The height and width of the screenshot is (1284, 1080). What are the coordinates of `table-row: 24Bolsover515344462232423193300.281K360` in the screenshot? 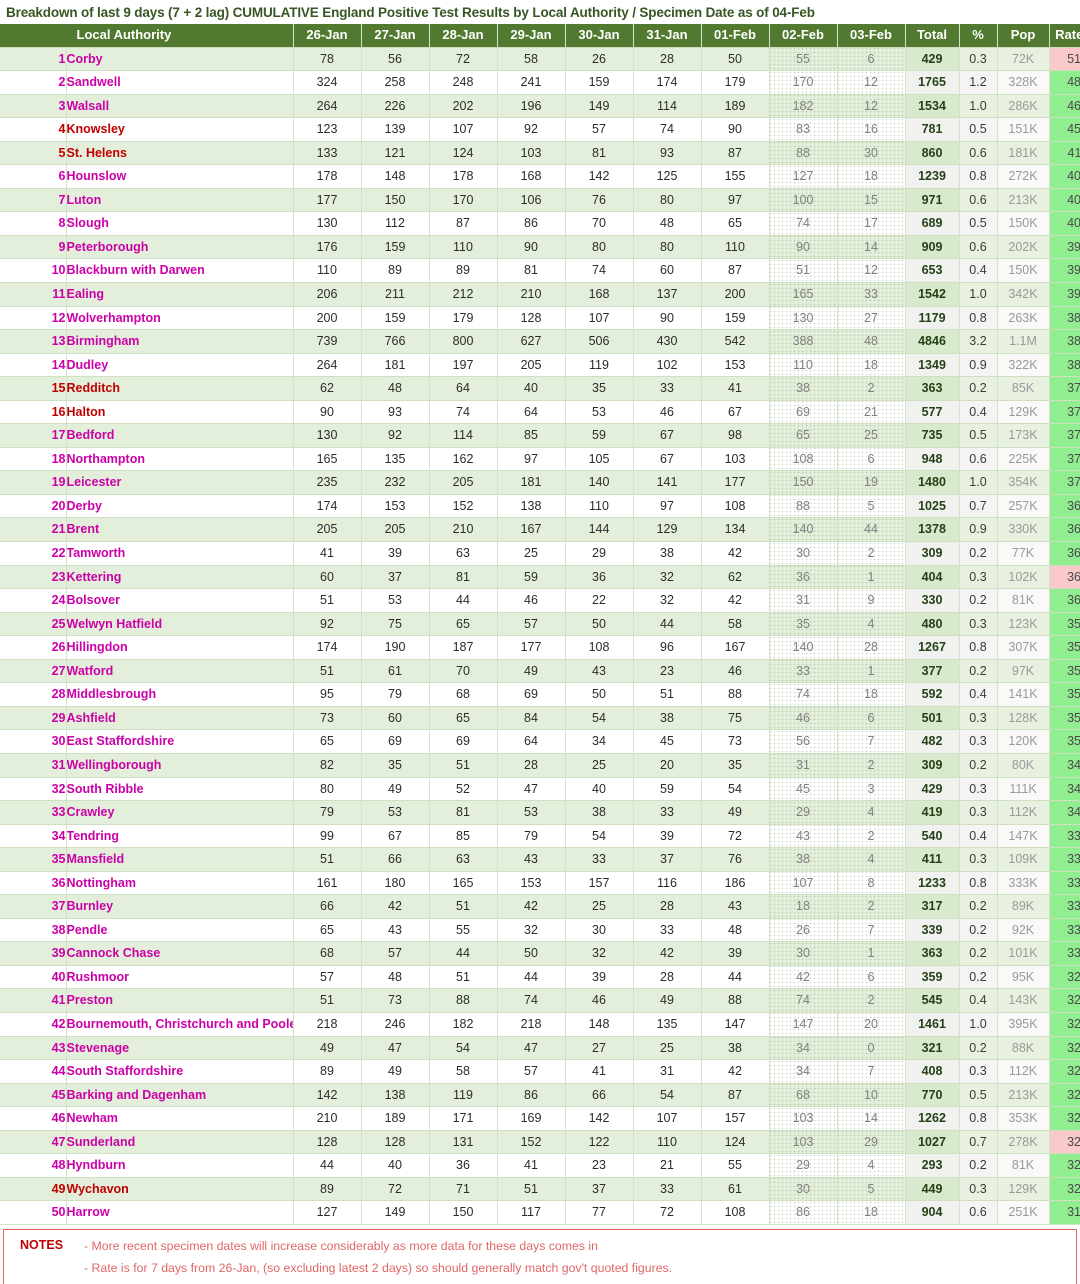 It's located at (540, 600).